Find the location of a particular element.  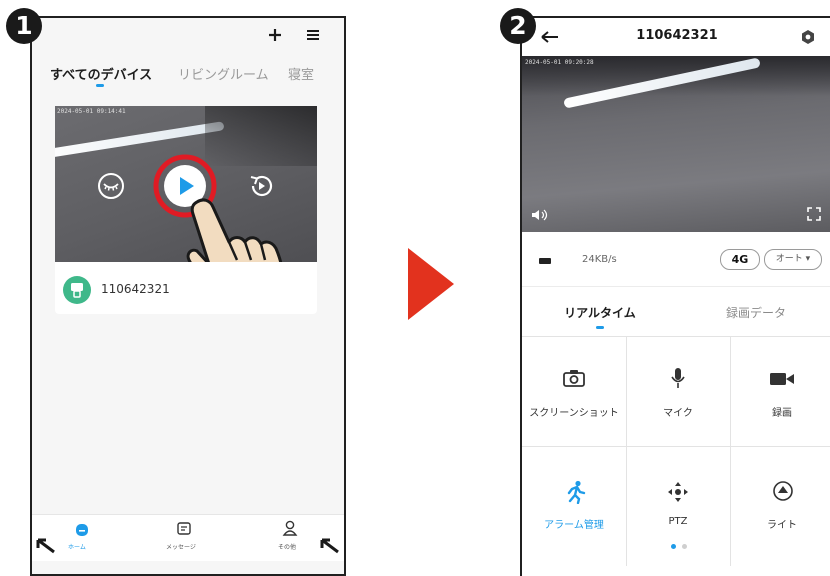

tab-recordings: 録画データ is located at coordinates (754, 312).